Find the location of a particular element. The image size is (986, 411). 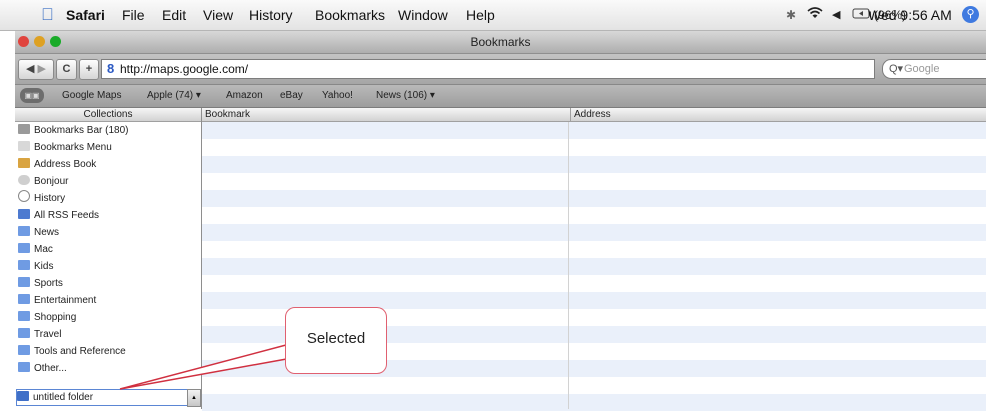

search-field: Q▾ is located at coordinates (934, 69).